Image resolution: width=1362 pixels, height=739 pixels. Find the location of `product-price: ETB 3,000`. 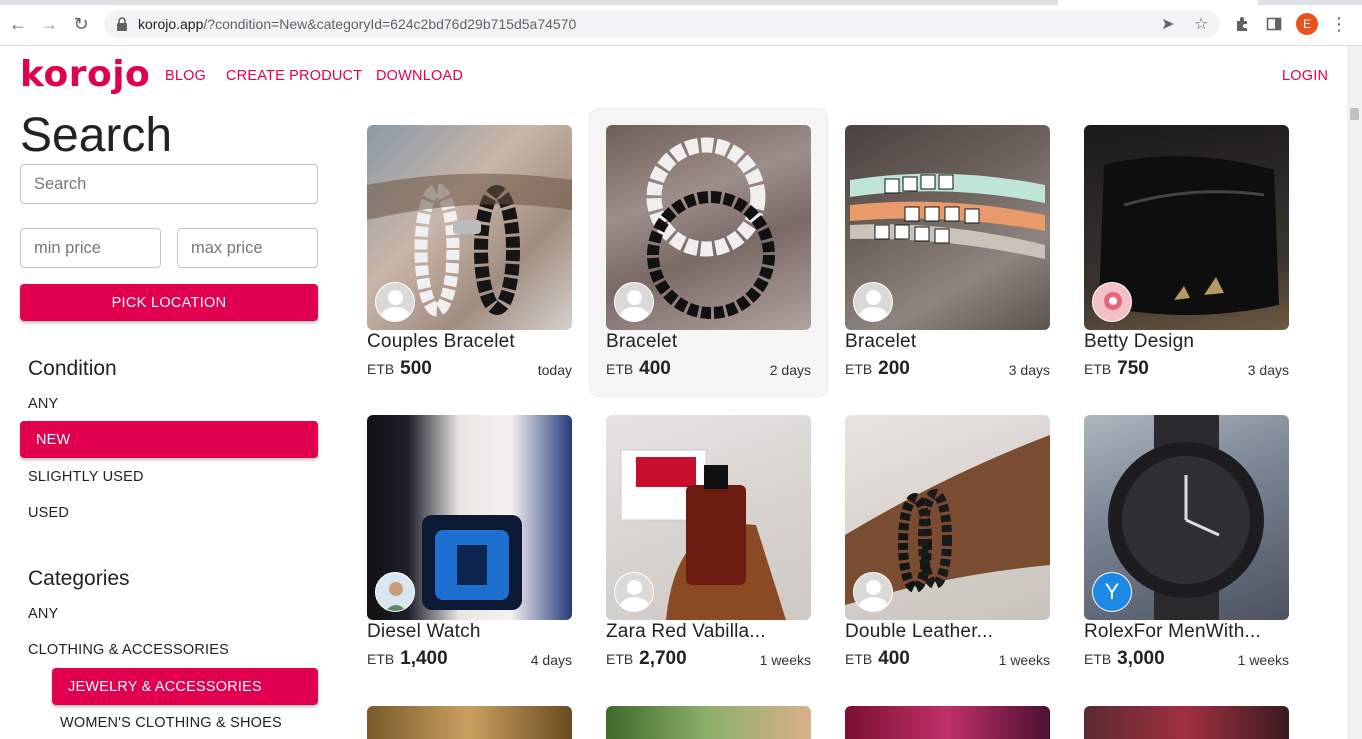

product-price: ETB 3,000 is located at coordinates (1124, 659).